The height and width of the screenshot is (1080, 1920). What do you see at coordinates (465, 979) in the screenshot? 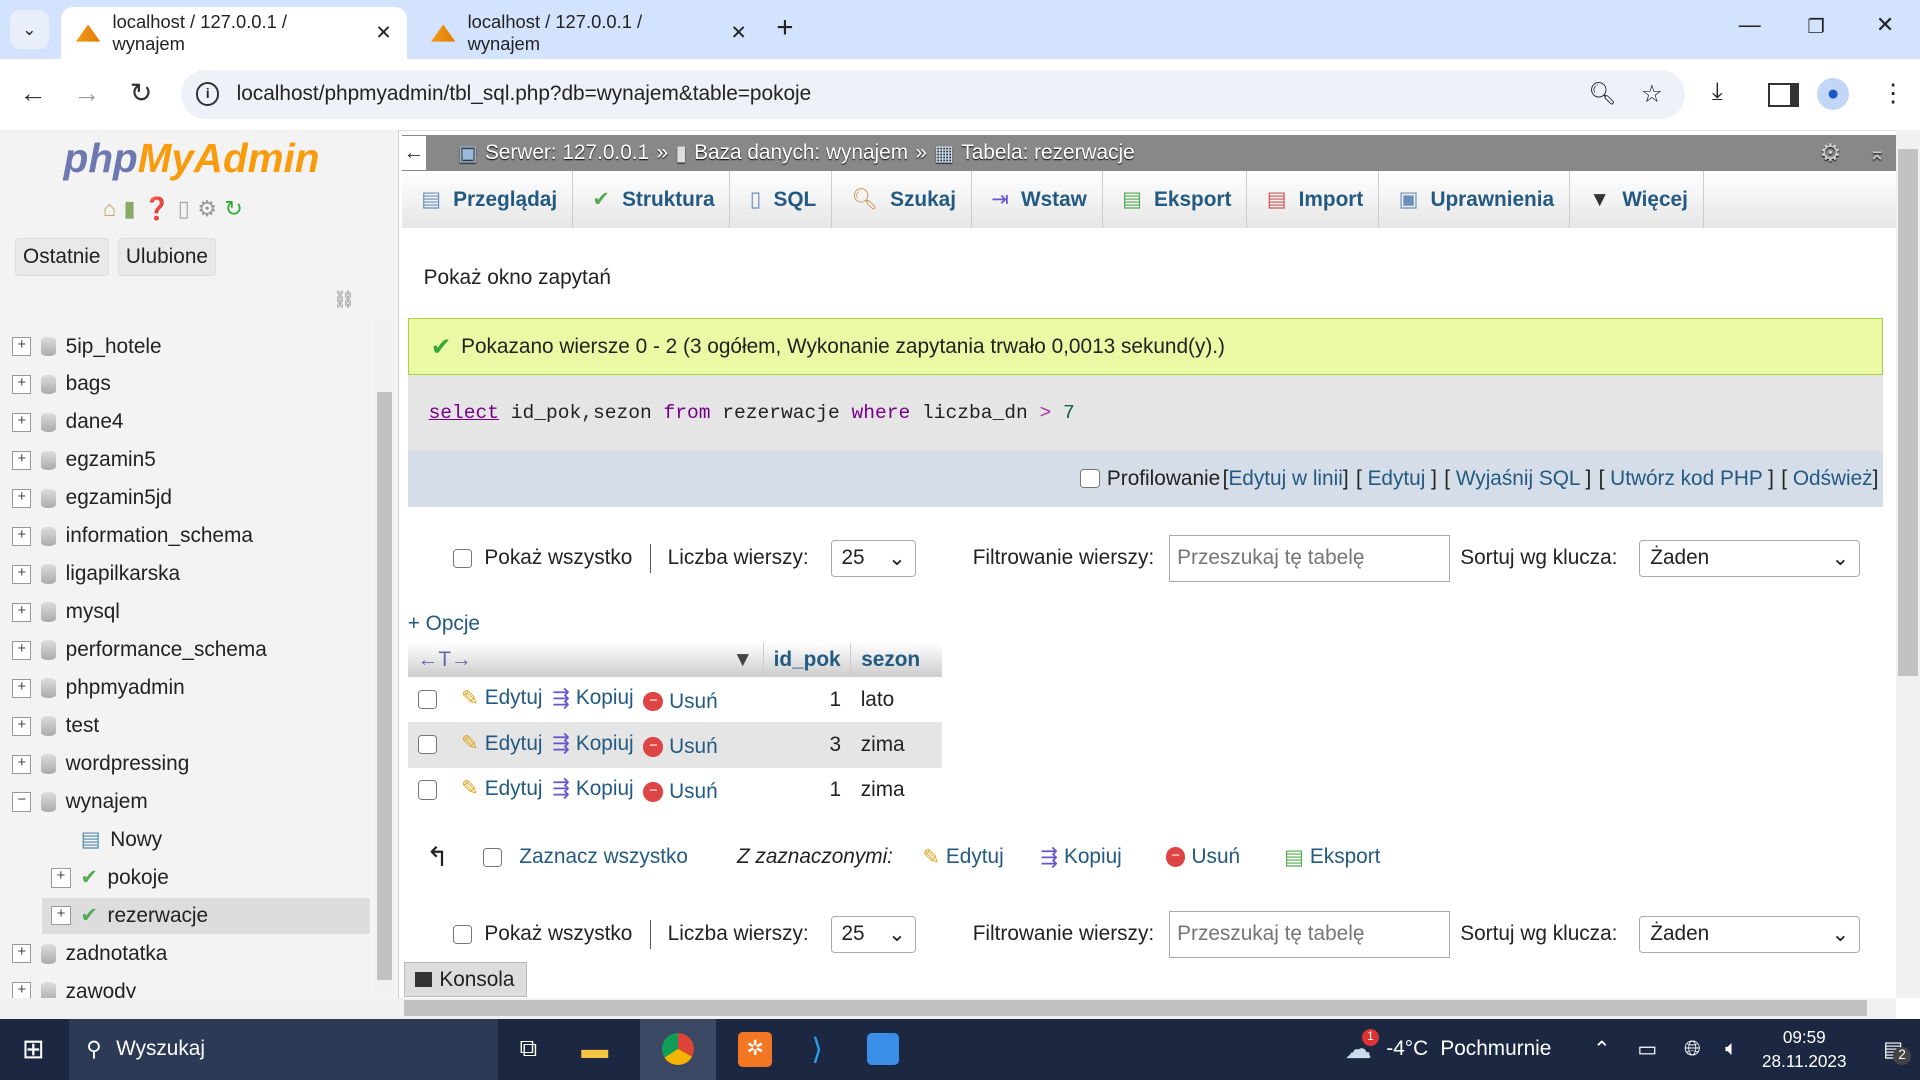
I see `console-button: Konsola` at bounding box center [465, 979].